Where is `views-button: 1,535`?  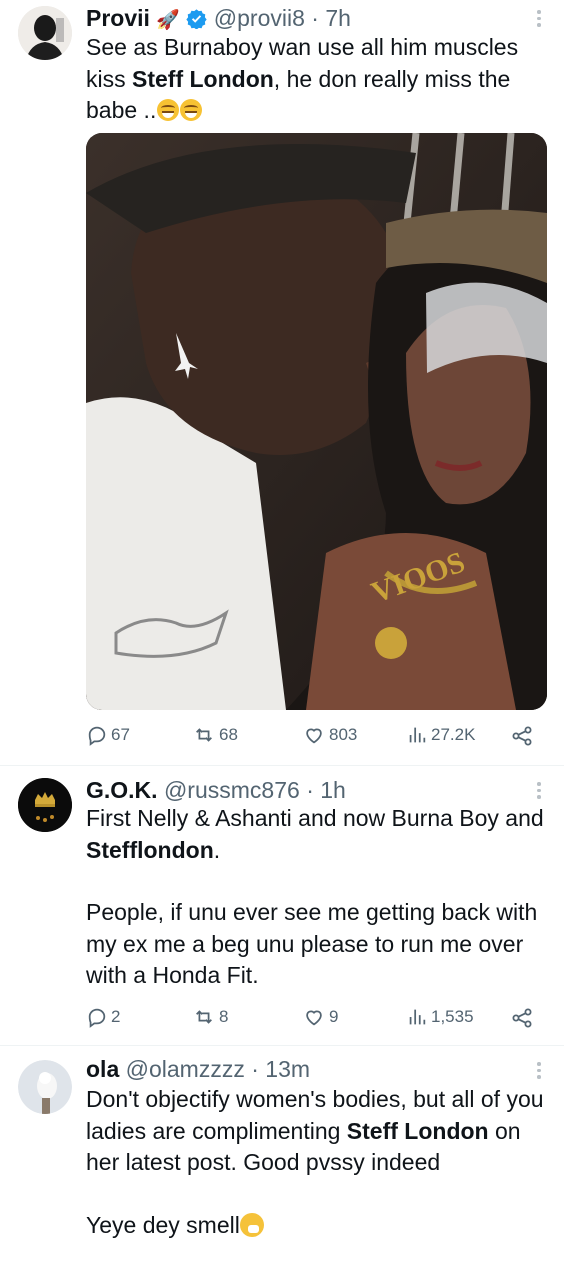
views-button: 1,535 is located at coordinates (440, 1017).